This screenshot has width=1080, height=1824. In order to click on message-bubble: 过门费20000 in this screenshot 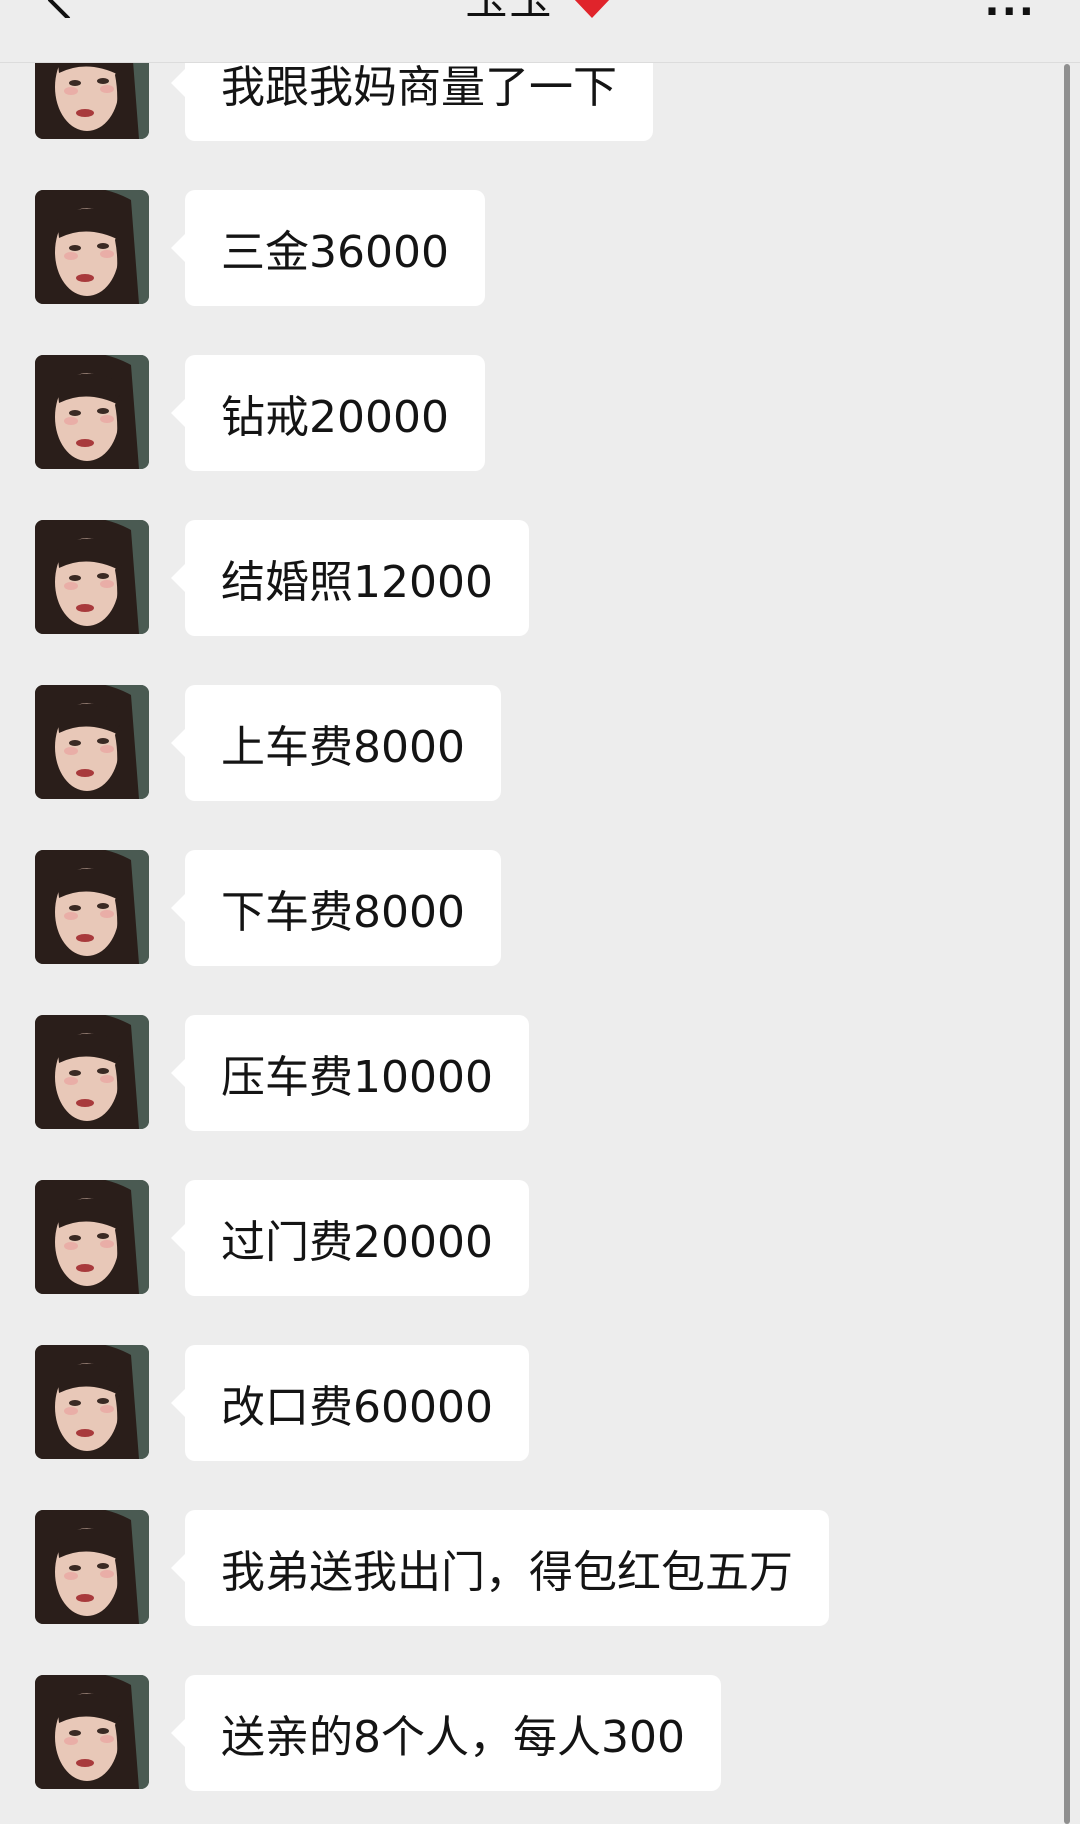, I will do `click(350, 1238)`.